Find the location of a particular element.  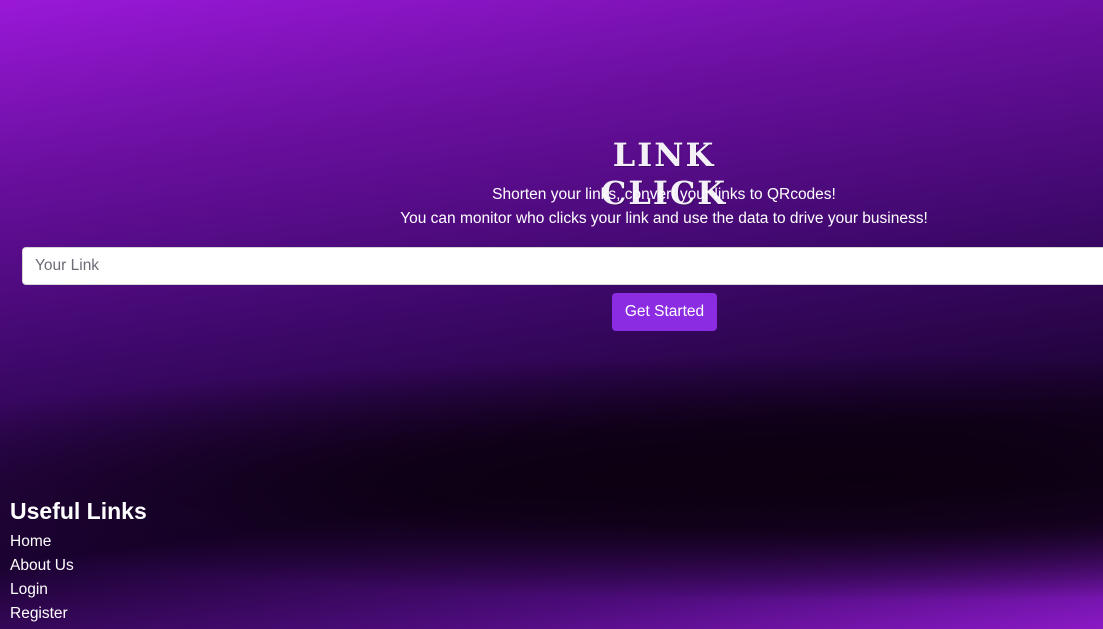

footer-link-register: Register is located at coordinates (39, 613).